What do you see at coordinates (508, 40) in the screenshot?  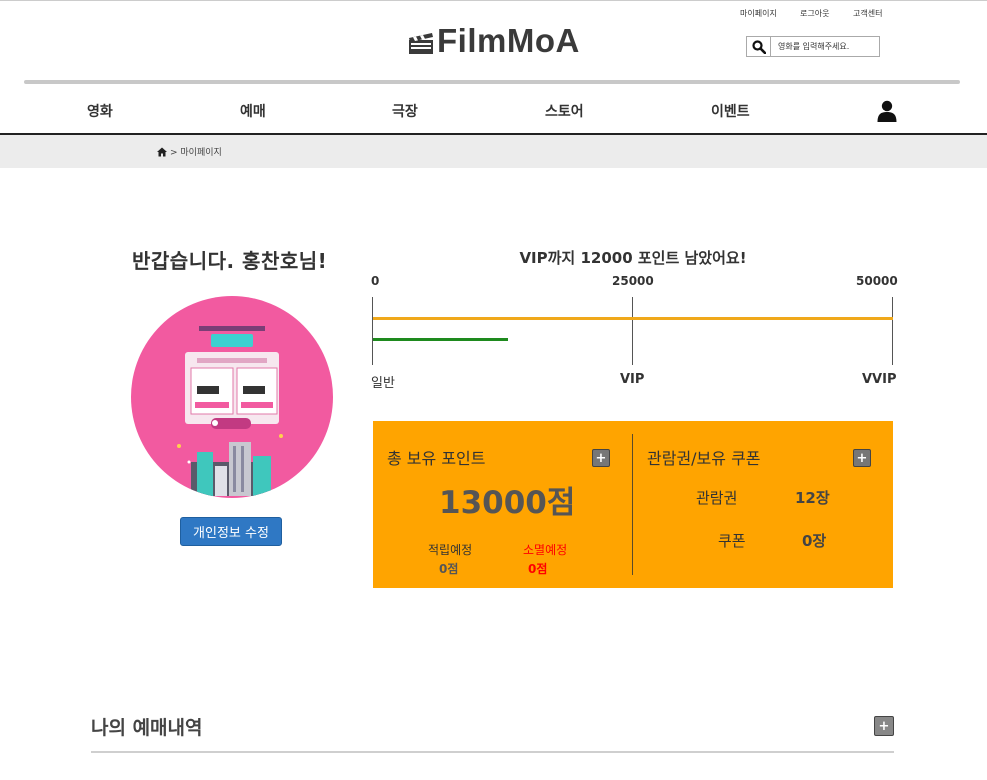 I see `logo-text: FilmMoA` at bounding box center [508, 40].